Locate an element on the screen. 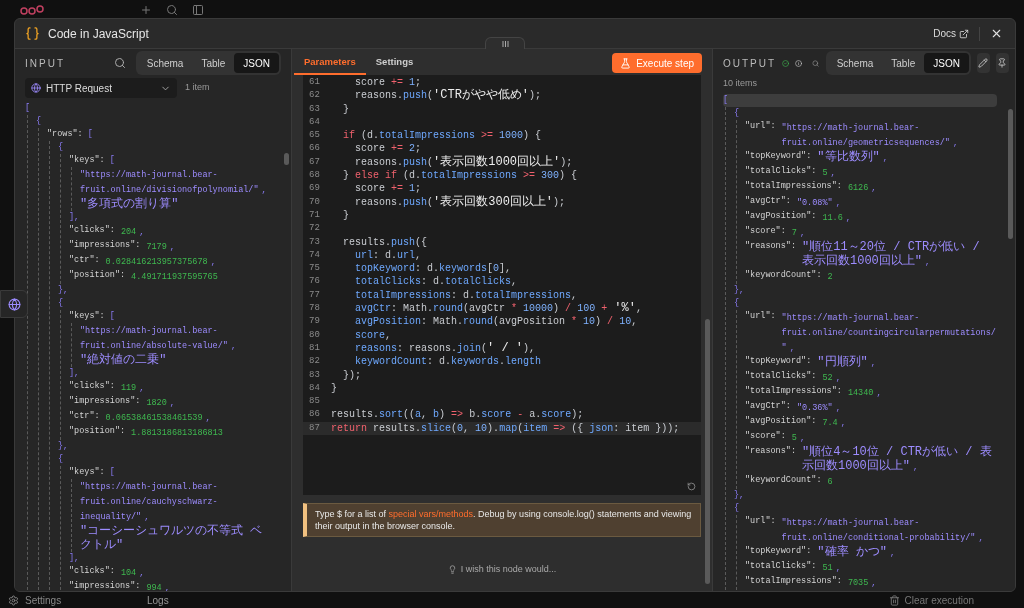 The height and width of the screenshot is (608, 1024). code-line: results.push({ is located at coordinates (385, 242).